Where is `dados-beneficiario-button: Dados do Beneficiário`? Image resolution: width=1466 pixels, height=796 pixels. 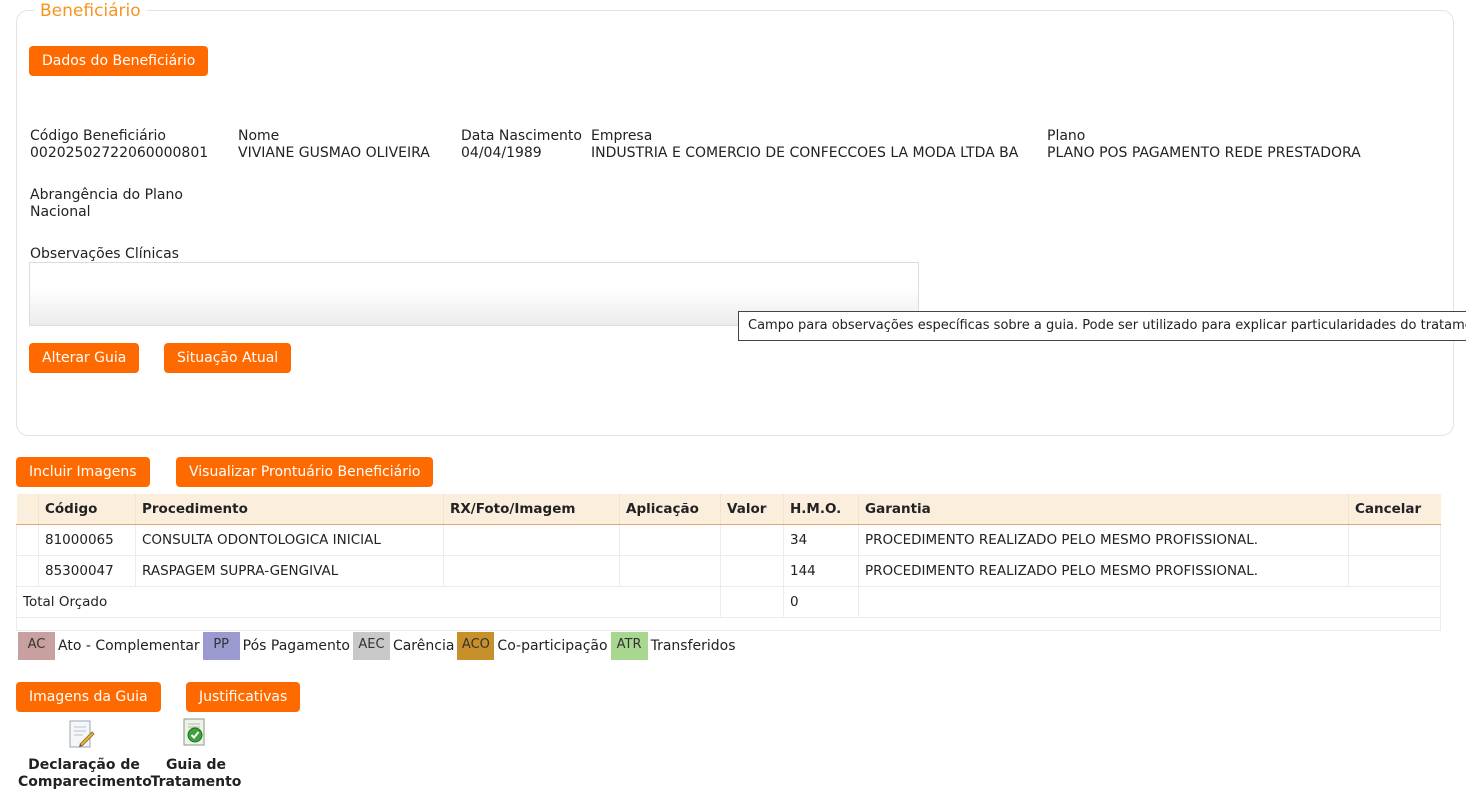 dados-beneficiario-button: Dados do Beneficiário is located at coordinates (119, 61).